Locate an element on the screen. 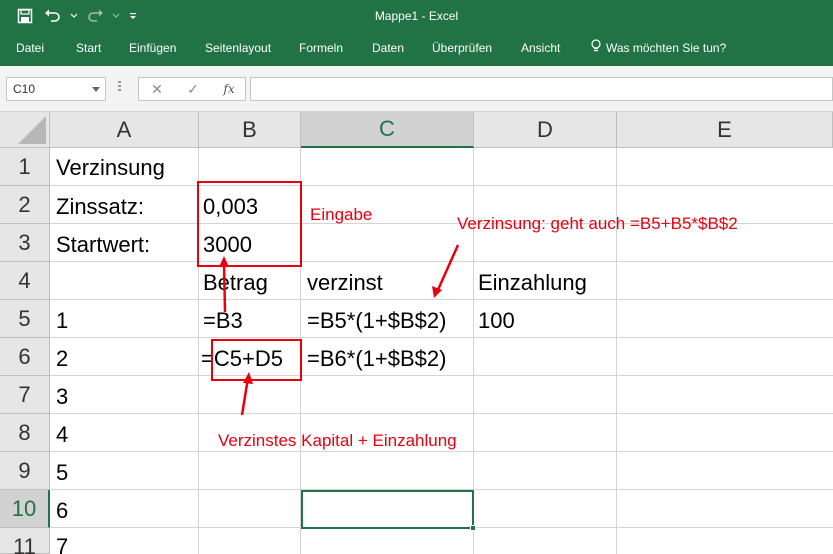  arrow-up-to-input-icon is located at coordinates (224, 284).